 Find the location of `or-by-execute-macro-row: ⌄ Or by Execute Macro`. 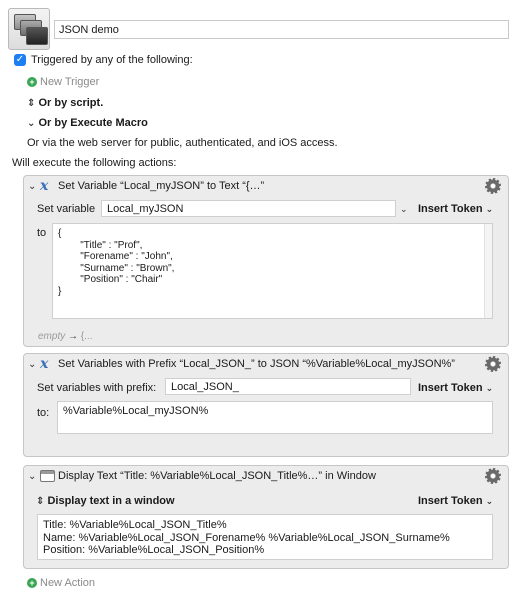

or-by-execute-macro-row: ⌄ Or by Execute Macro is located at coordinates (87, 123).